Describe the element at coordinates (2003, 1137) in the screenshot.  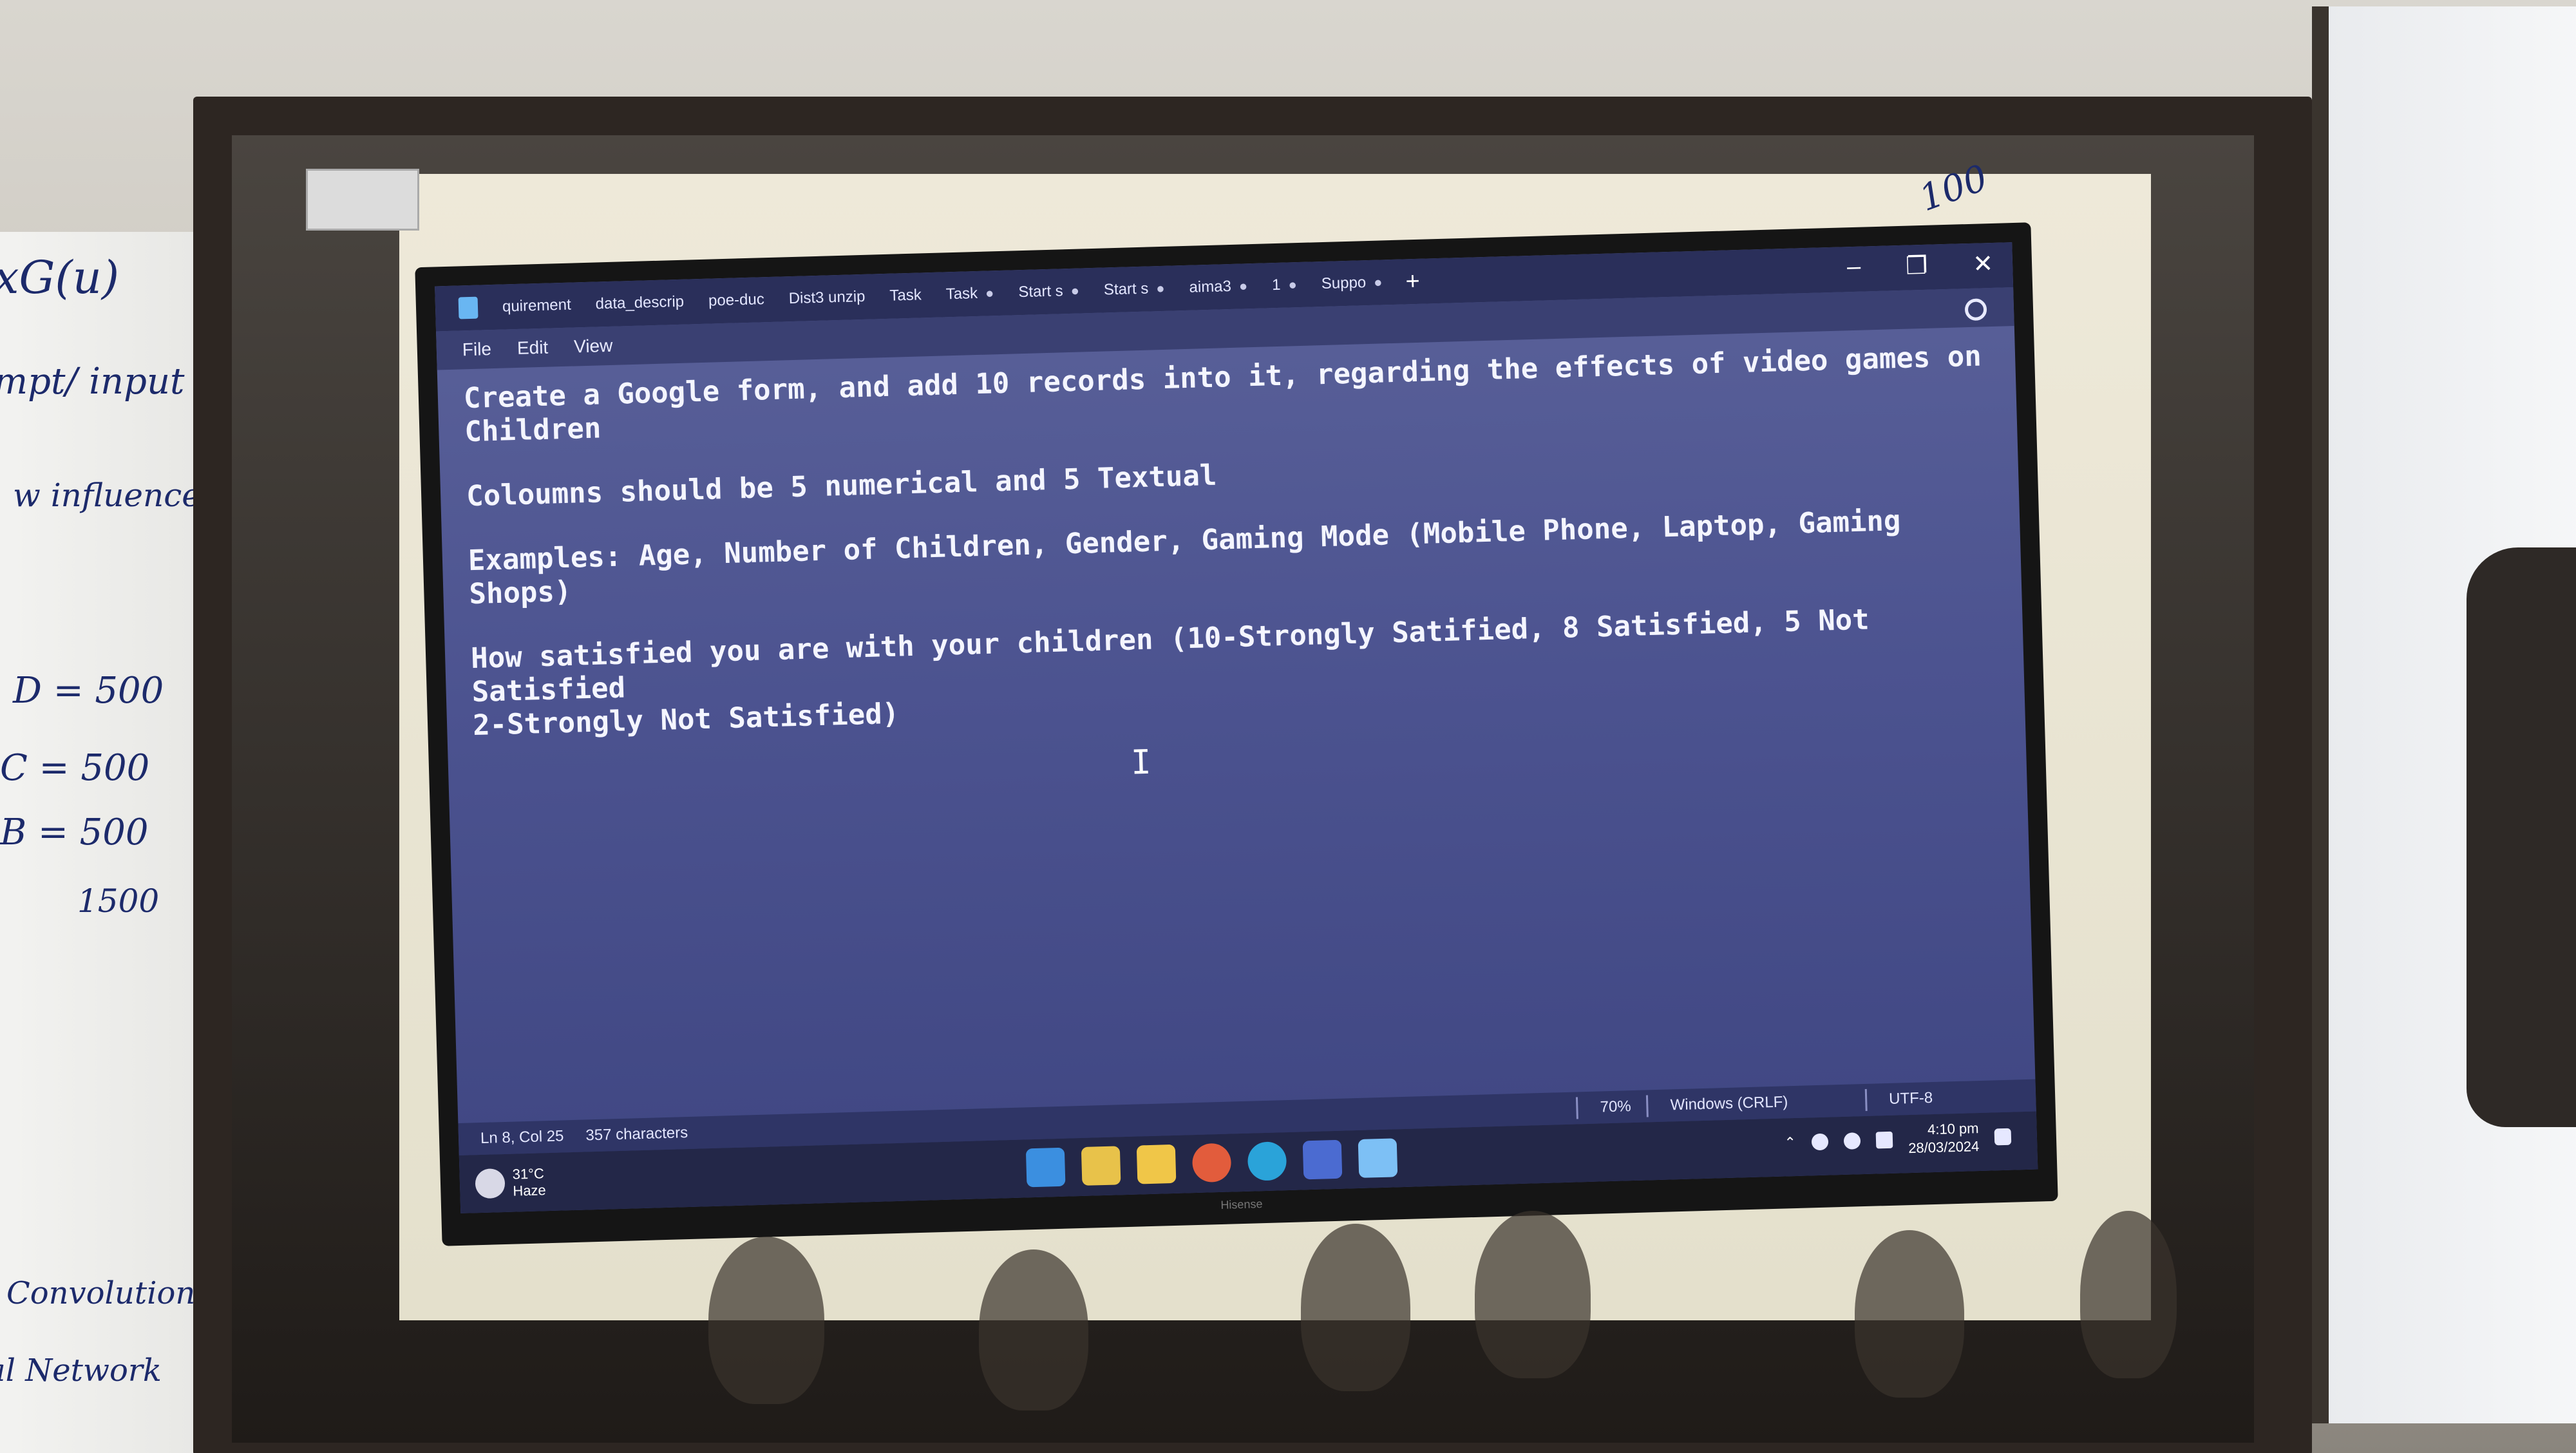
I see `notification-icon` at that location.